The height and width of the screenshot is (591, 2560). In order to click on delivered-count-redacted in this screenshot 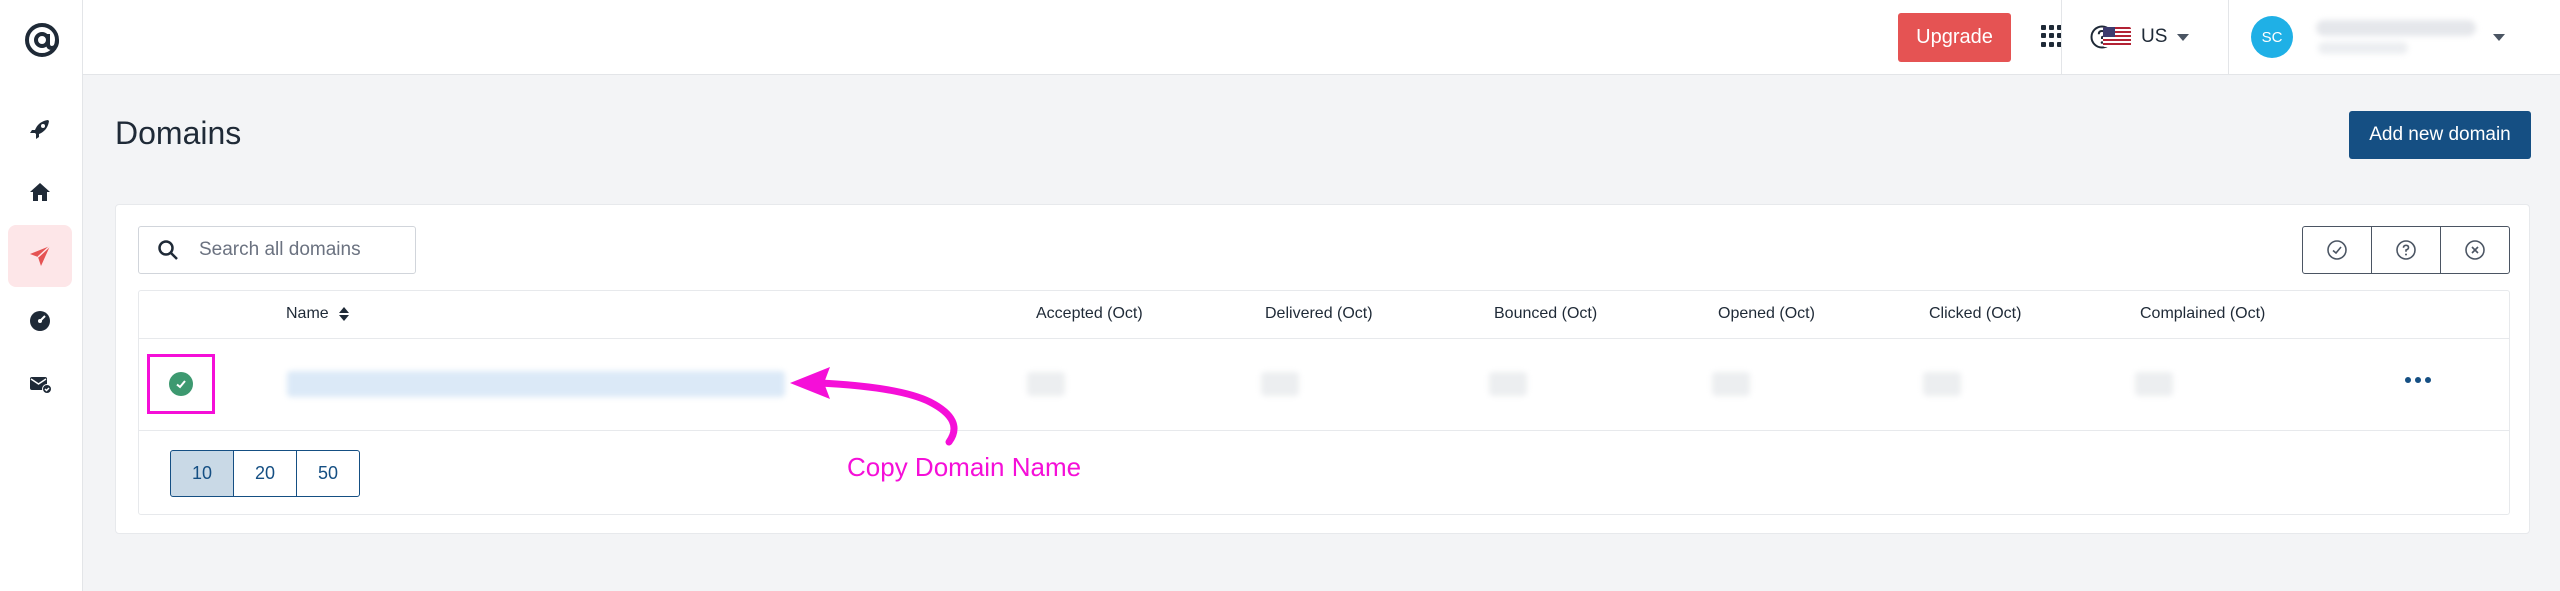, I will do `click(1280, 384)`.